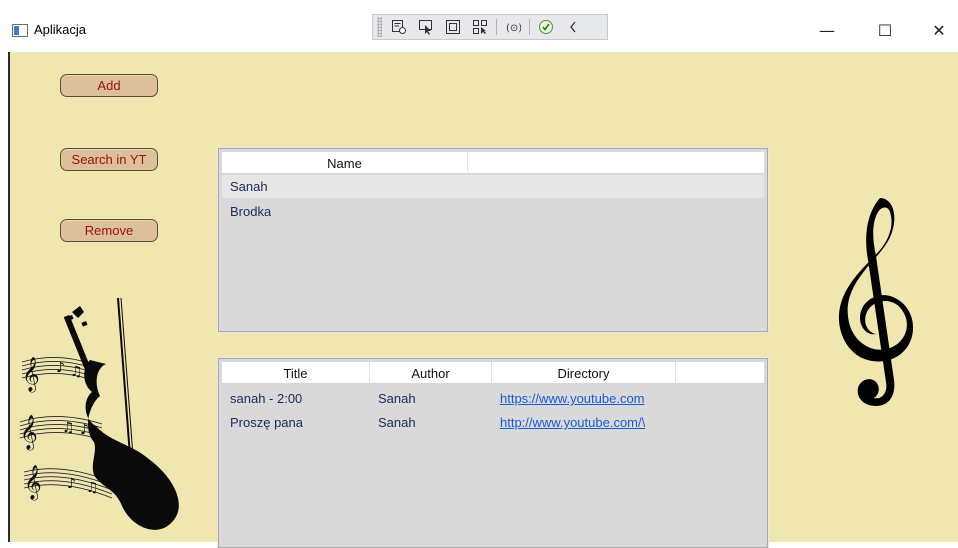  What do you see at coordinates (493, 211) in the screenshot?
I see `artist-row: Brodka` at bounding box center [493, 211].